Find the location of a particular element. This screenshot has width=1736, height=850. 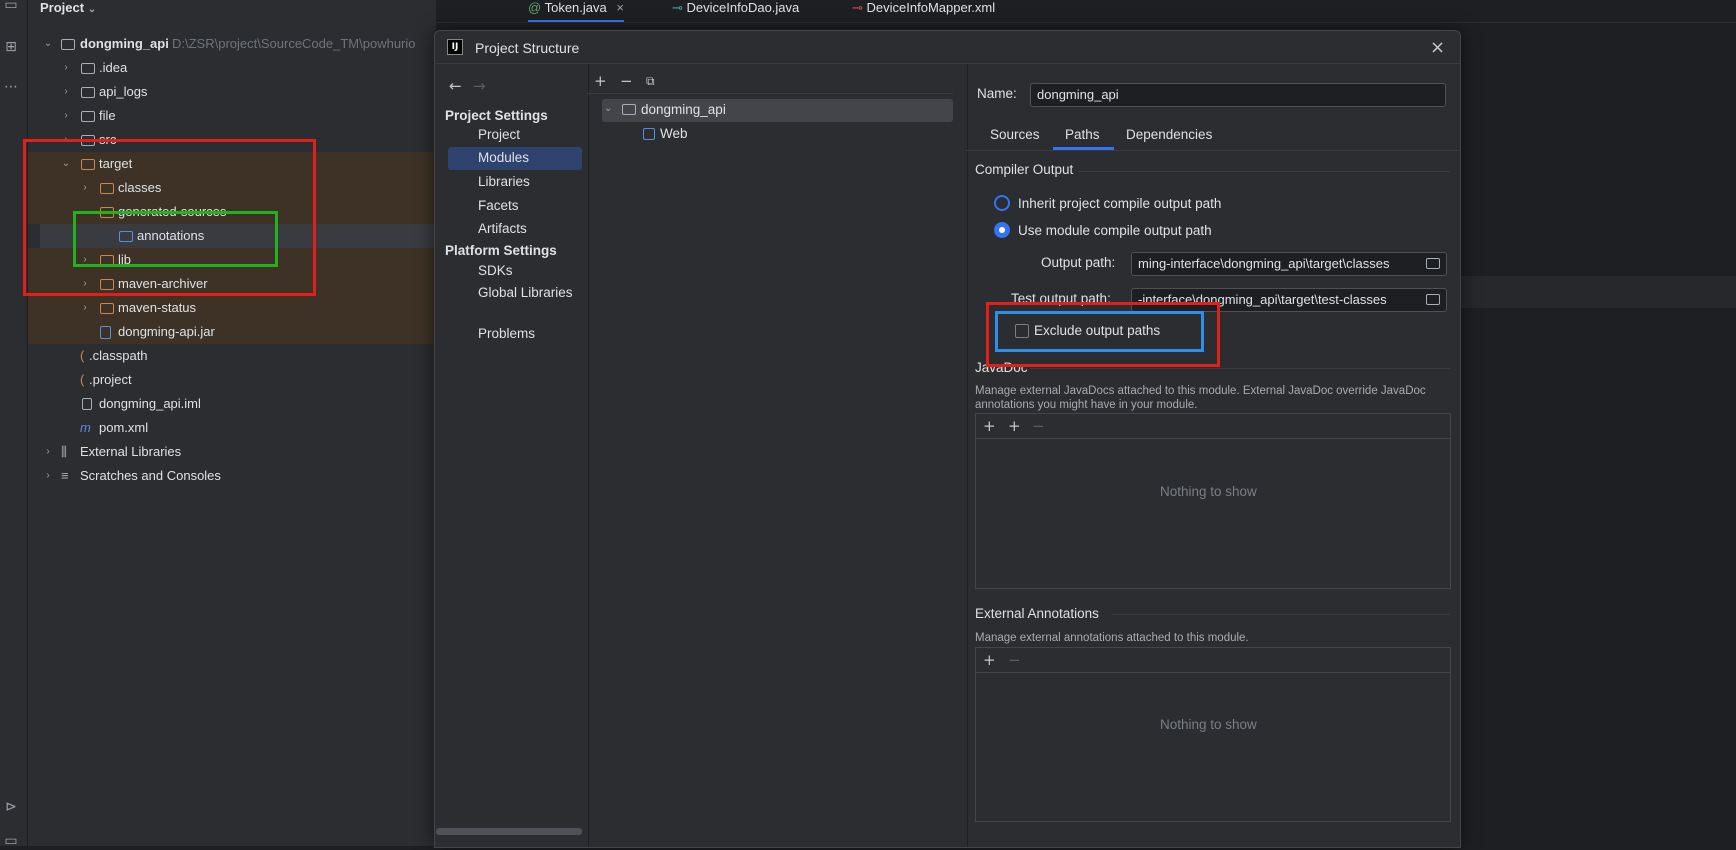

module-folder-icon is located at coordinates (68, 44).